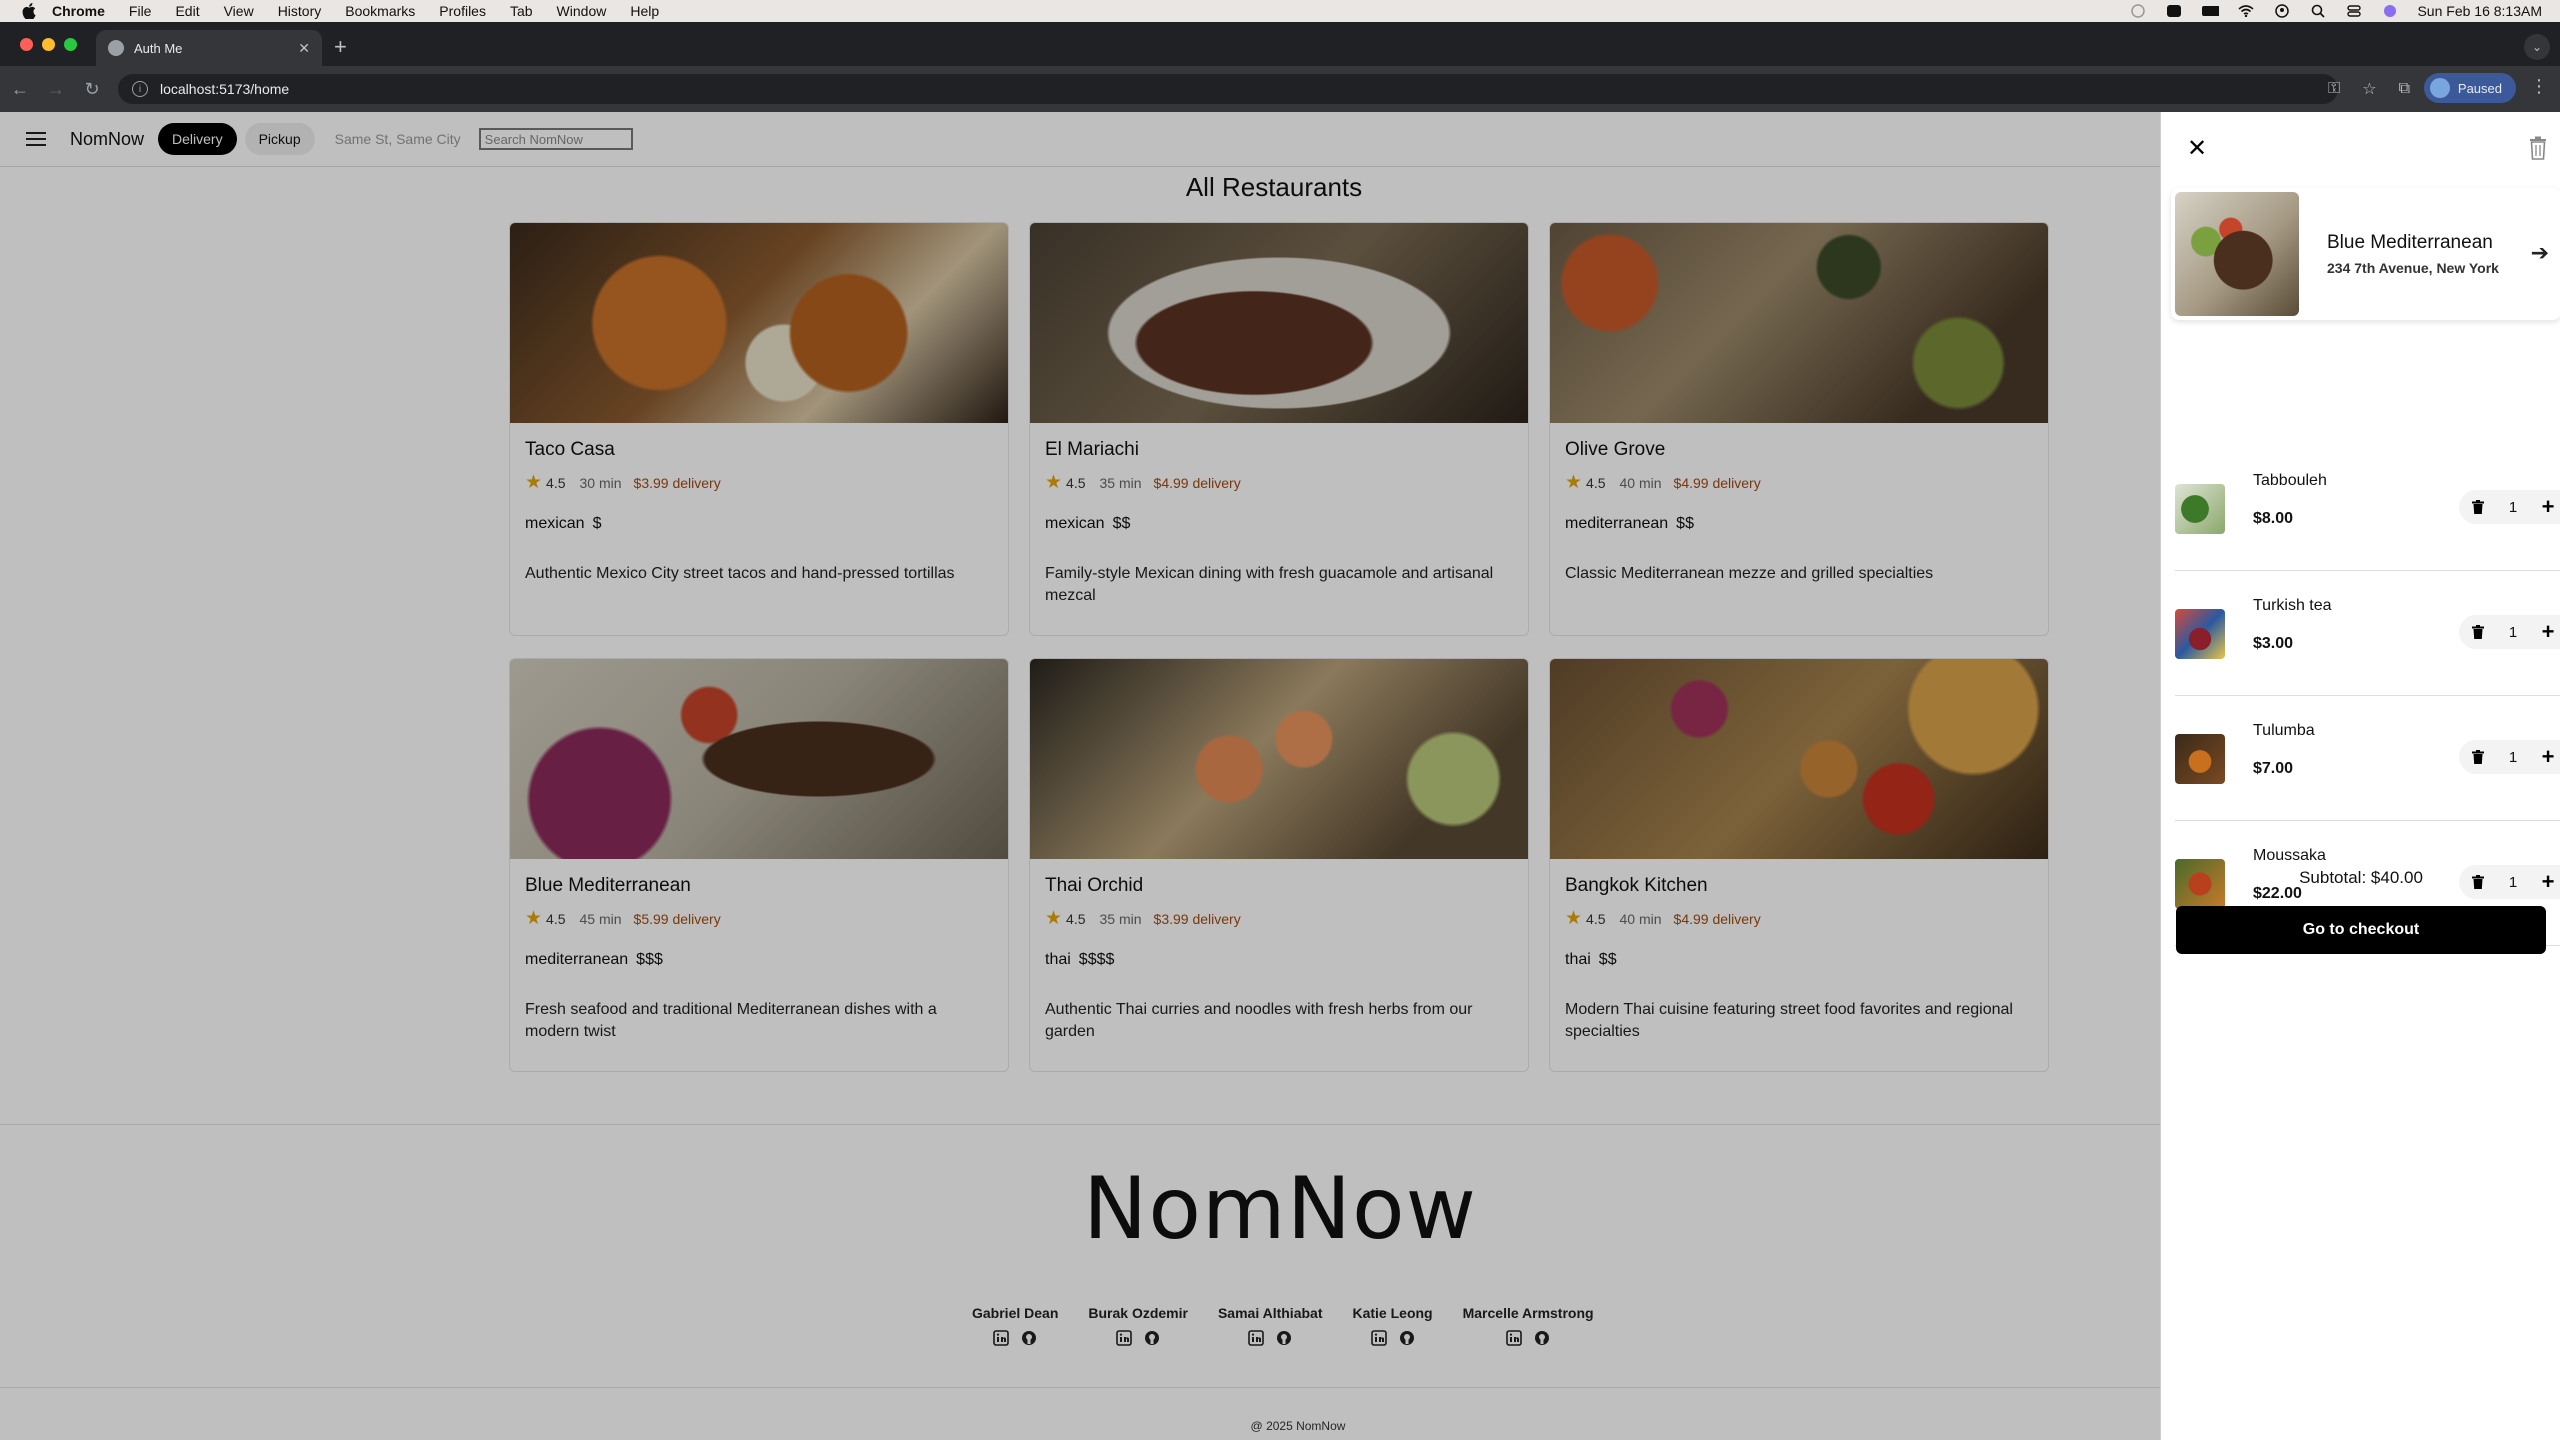 This screenshot has height=1440, width=2560. What do you see at coordinates (582, 11) in the screenshot?
I see `menu-window: Window` at bounding box center [582, 11].